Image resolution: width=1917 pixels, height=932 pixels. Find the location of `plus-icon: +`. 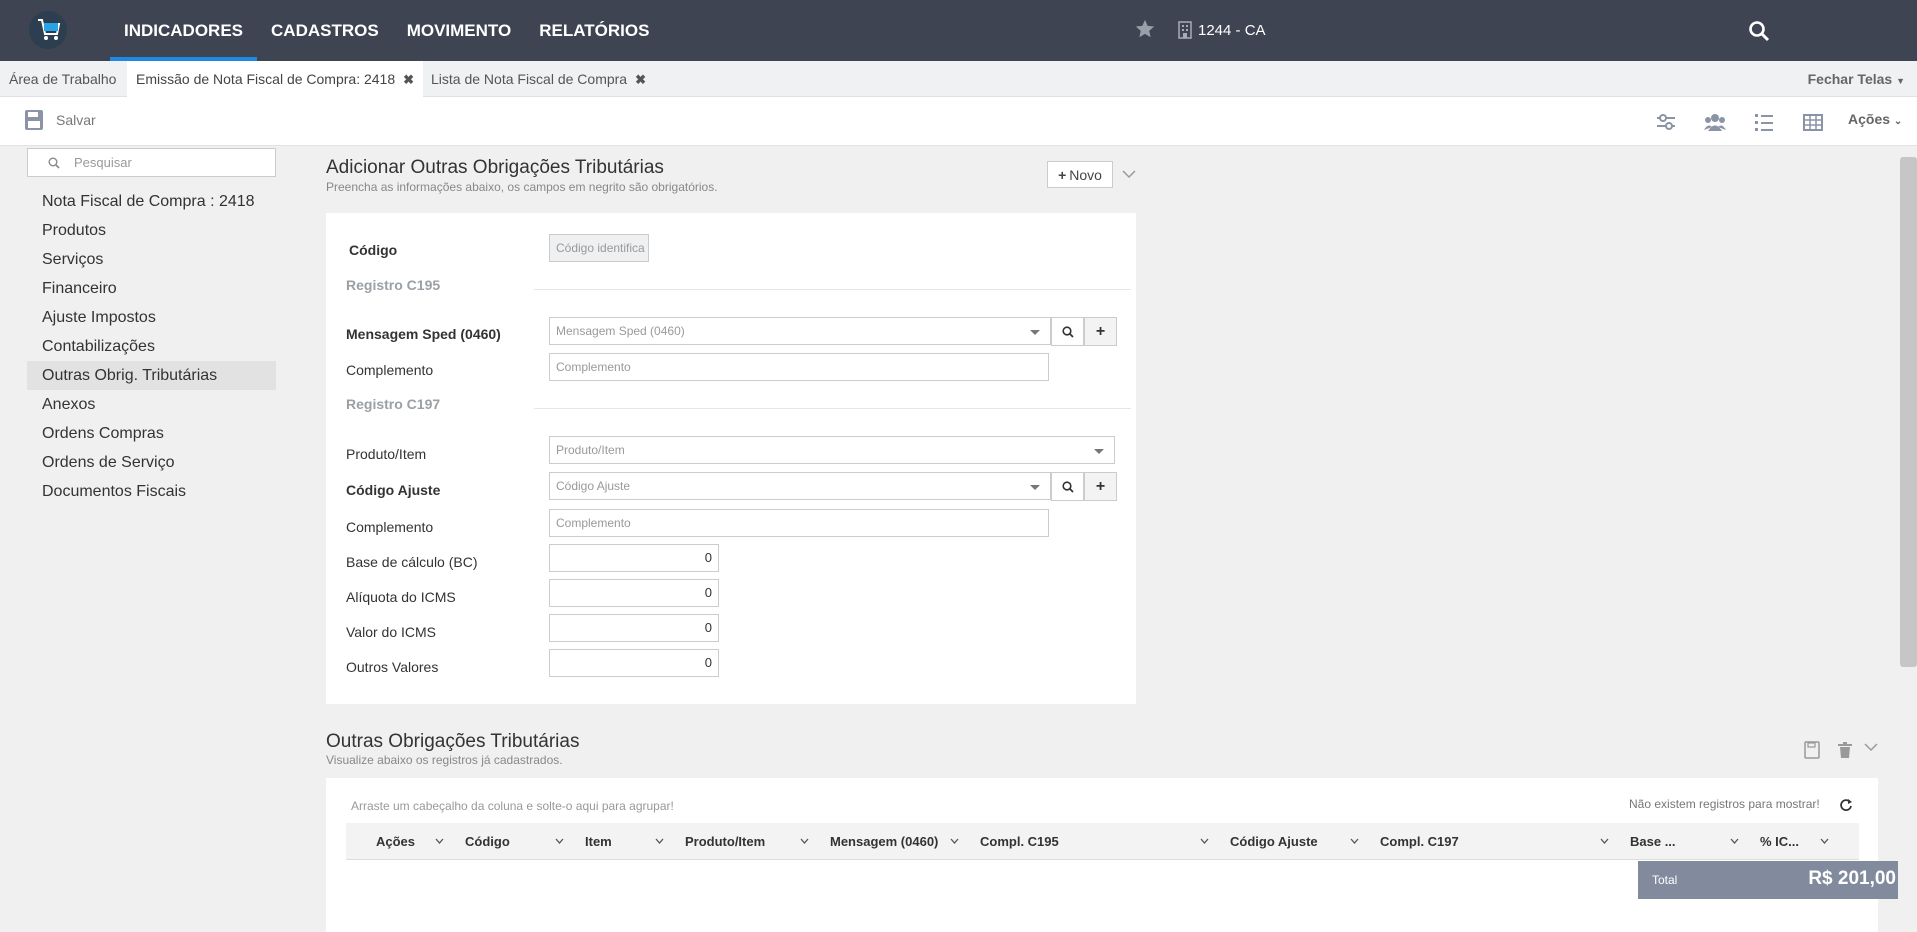

plus-icon: + is located at coordinates (1100, 331).